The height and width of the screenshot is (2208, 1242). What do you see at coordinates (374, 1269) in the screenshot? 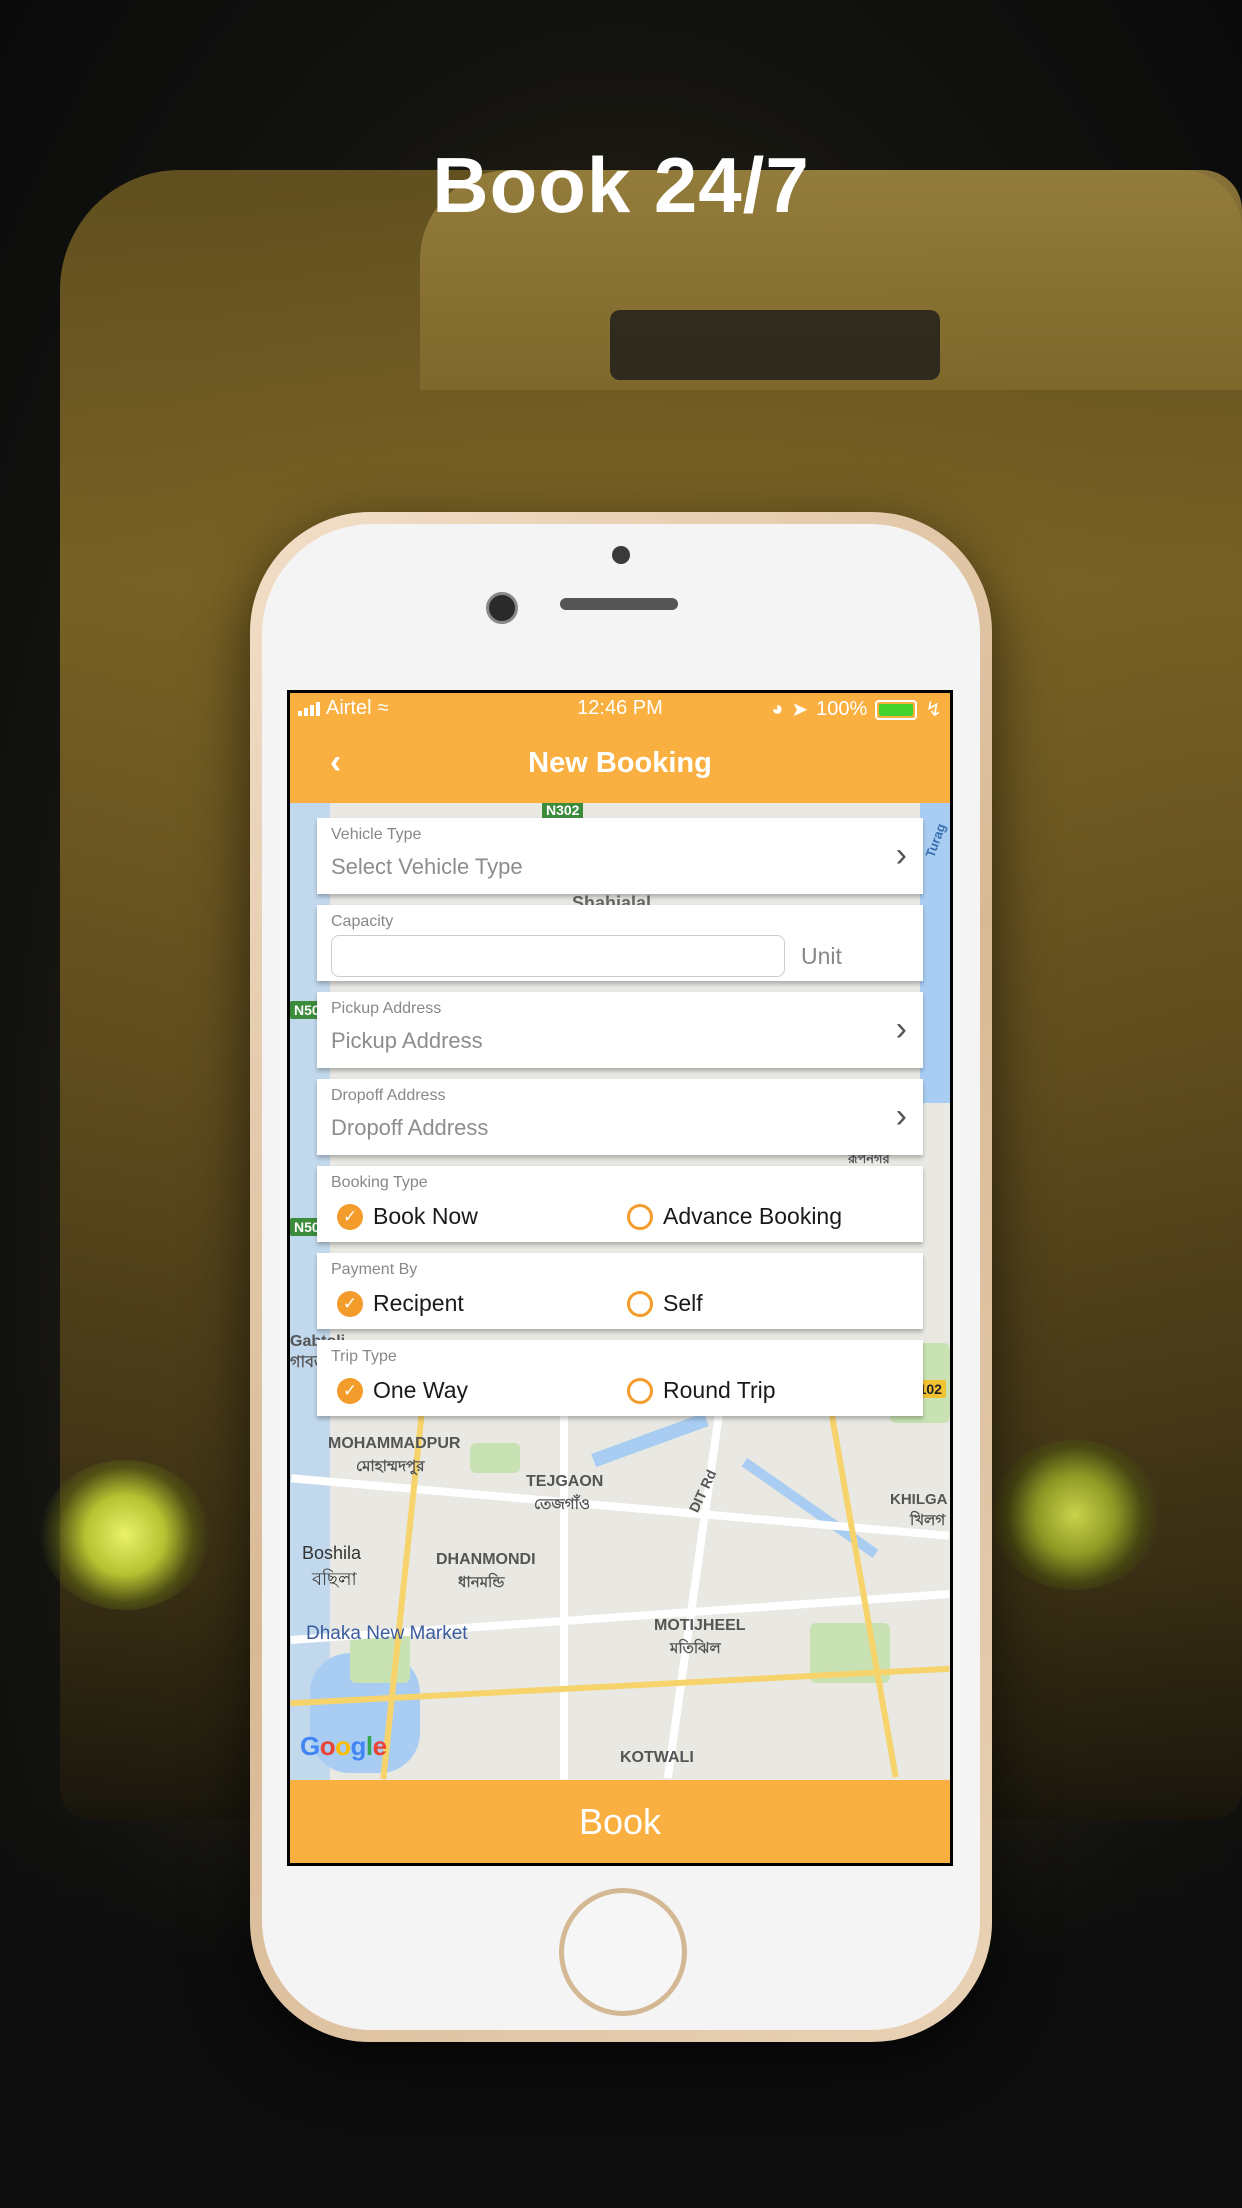
I see `field-label: Payment By` at bounding box center [374, 1269].